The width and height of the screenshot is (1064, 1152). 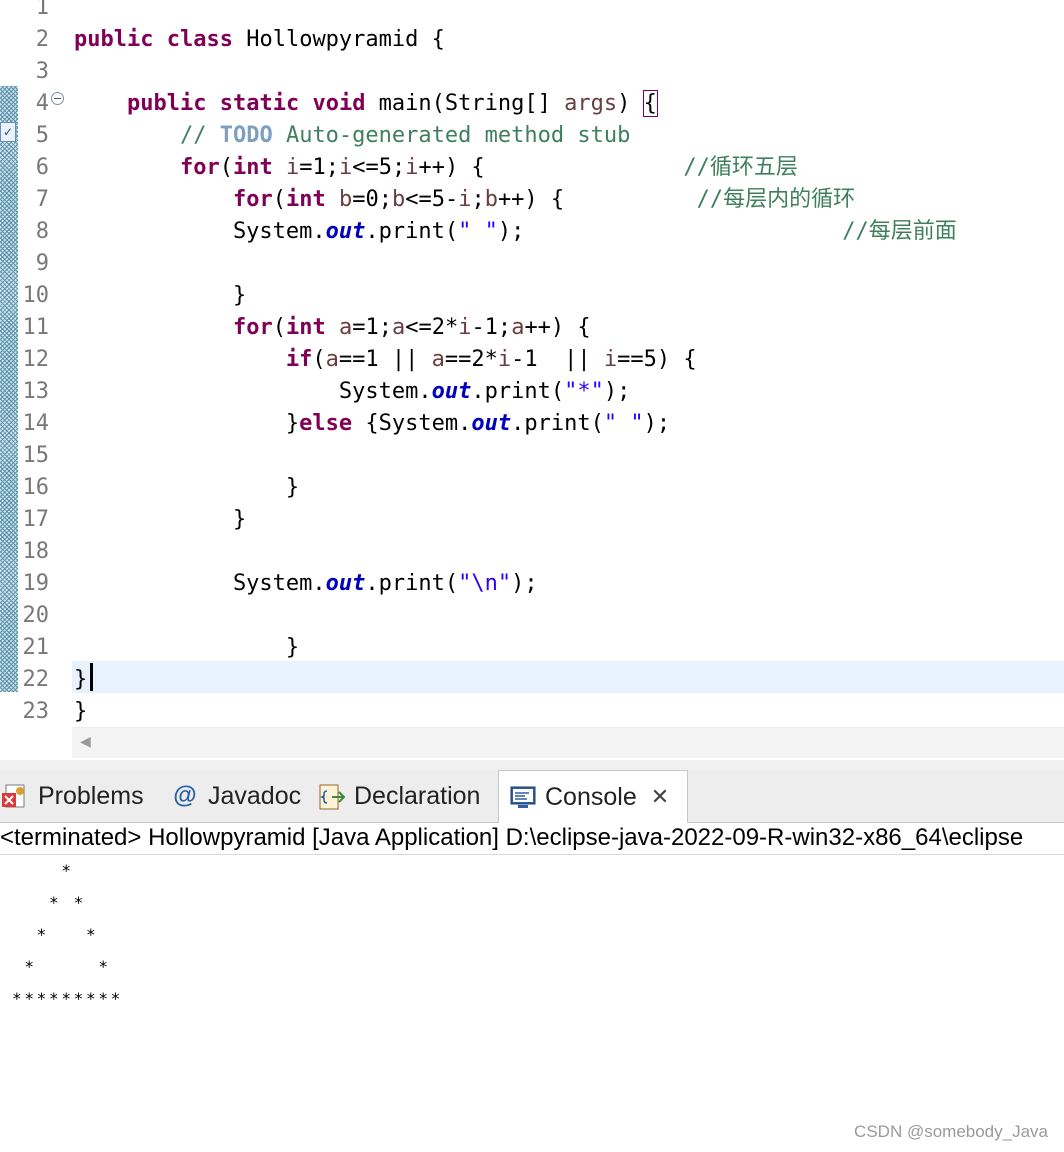 I want to click on code-line: }else {System.out.print(" ");, so click(x=372, y=424).